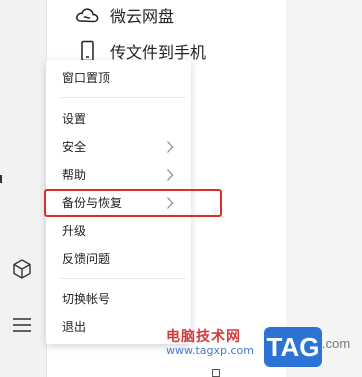  I want to click on menu-item-label: 升级, so click(74, 230).